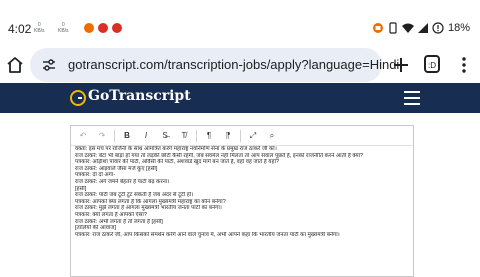 Image resolution: width=480 pixels, height=277 pixels. What do you see at coordinates (272, 136) in the screenshot?
I see `find-button: ⌕` at bounding box center [272, 136].